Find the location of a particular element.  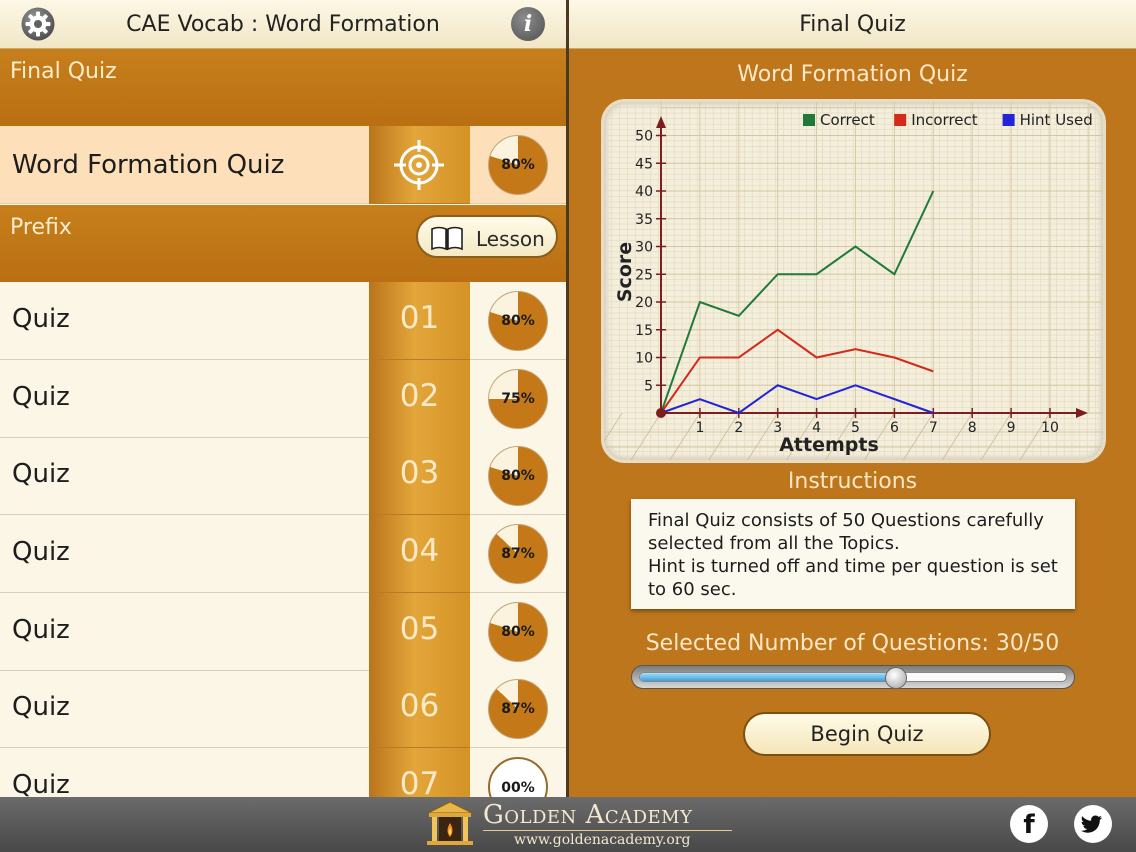

quiz-number: 05 is located at coordinates (419, 629).